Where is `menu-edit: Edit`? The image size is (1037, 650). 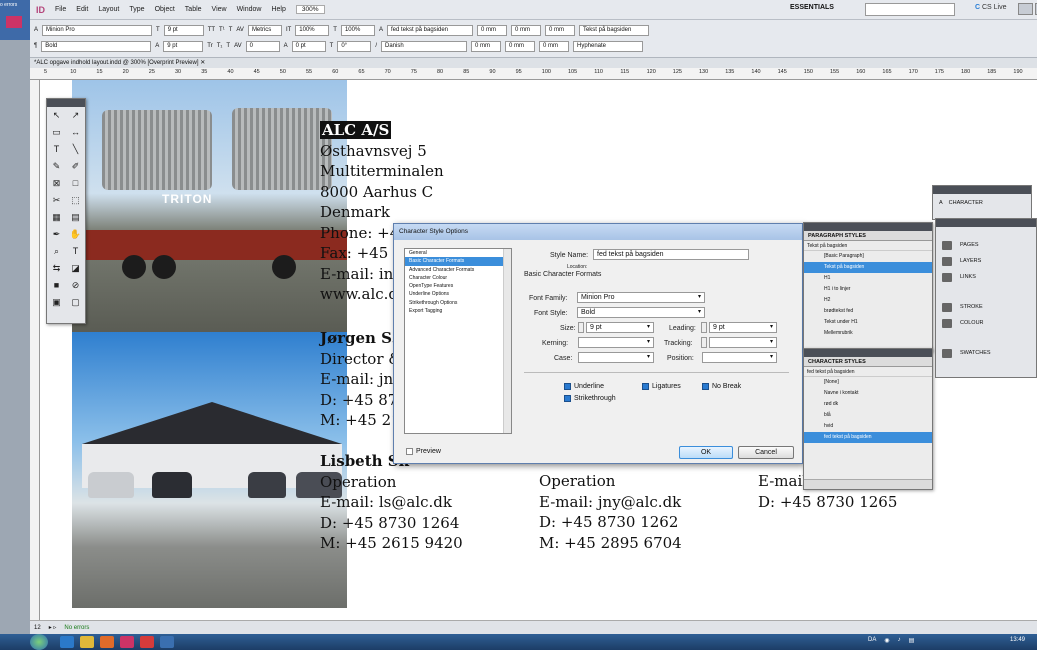
menu-edit: Edit is located at coordinates (82, 9).